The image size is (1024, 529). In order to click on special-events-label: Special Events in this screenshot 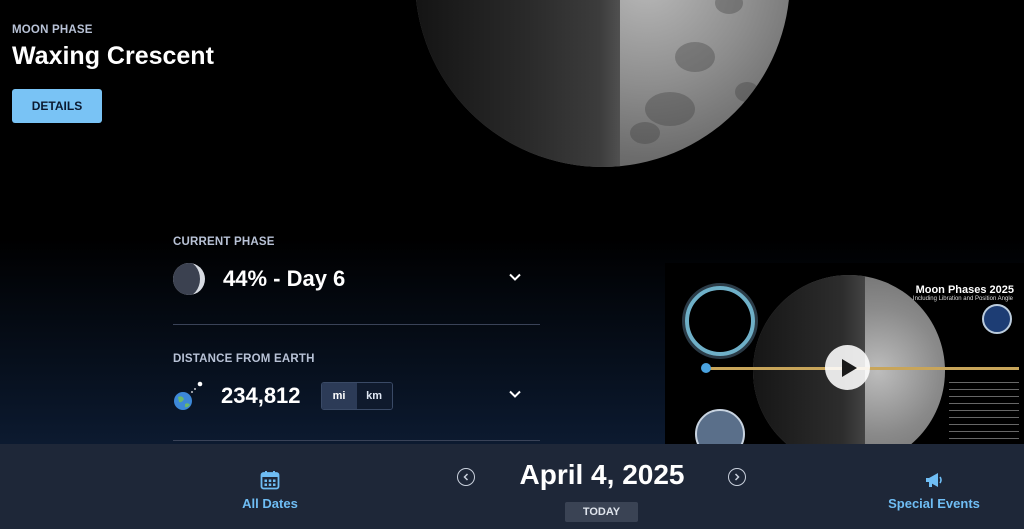, I will do `click(934, 503)`.